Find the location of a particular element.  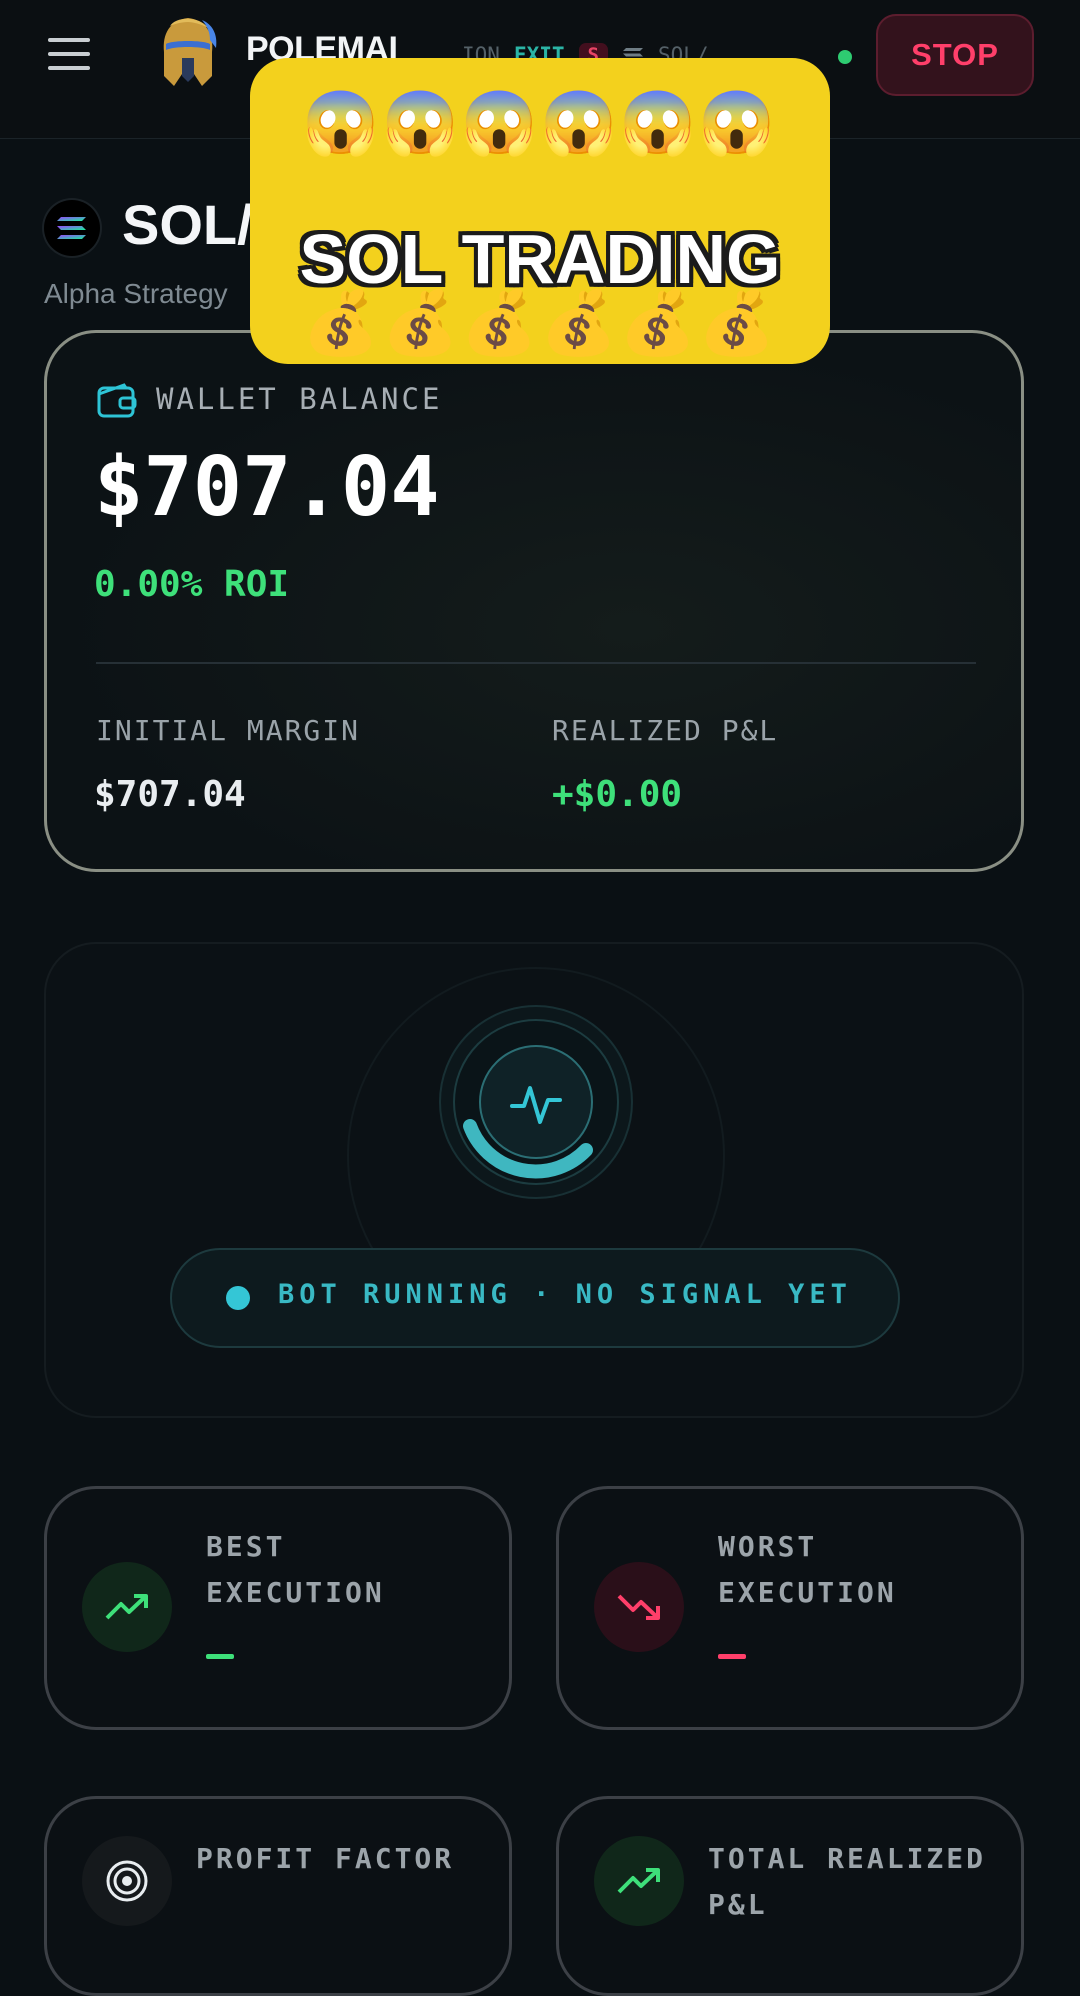

worst-execution-label: WORST EXECUTION is located at coordinates (807, 1570).